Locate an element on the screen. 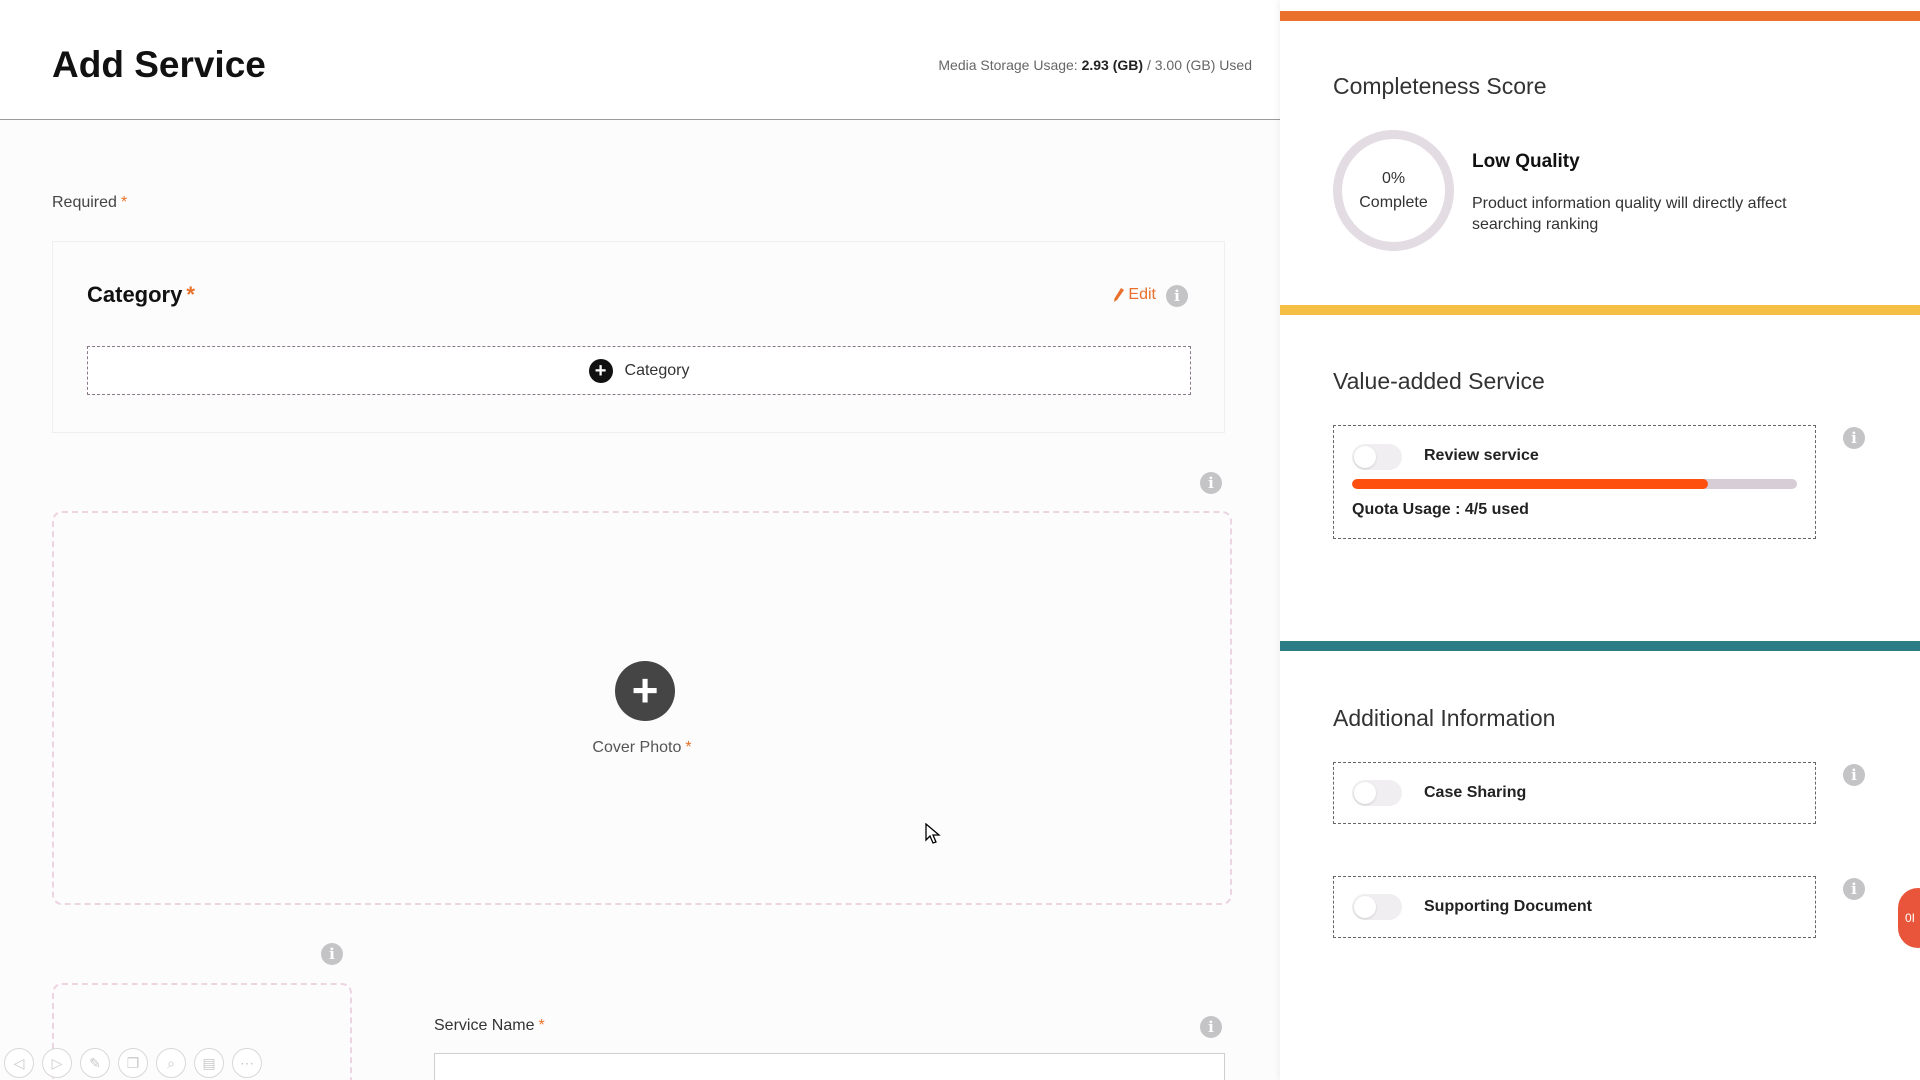 The image size is (1920, 1080). category-edit-link: Edit is located at coordinates (1135, 295).